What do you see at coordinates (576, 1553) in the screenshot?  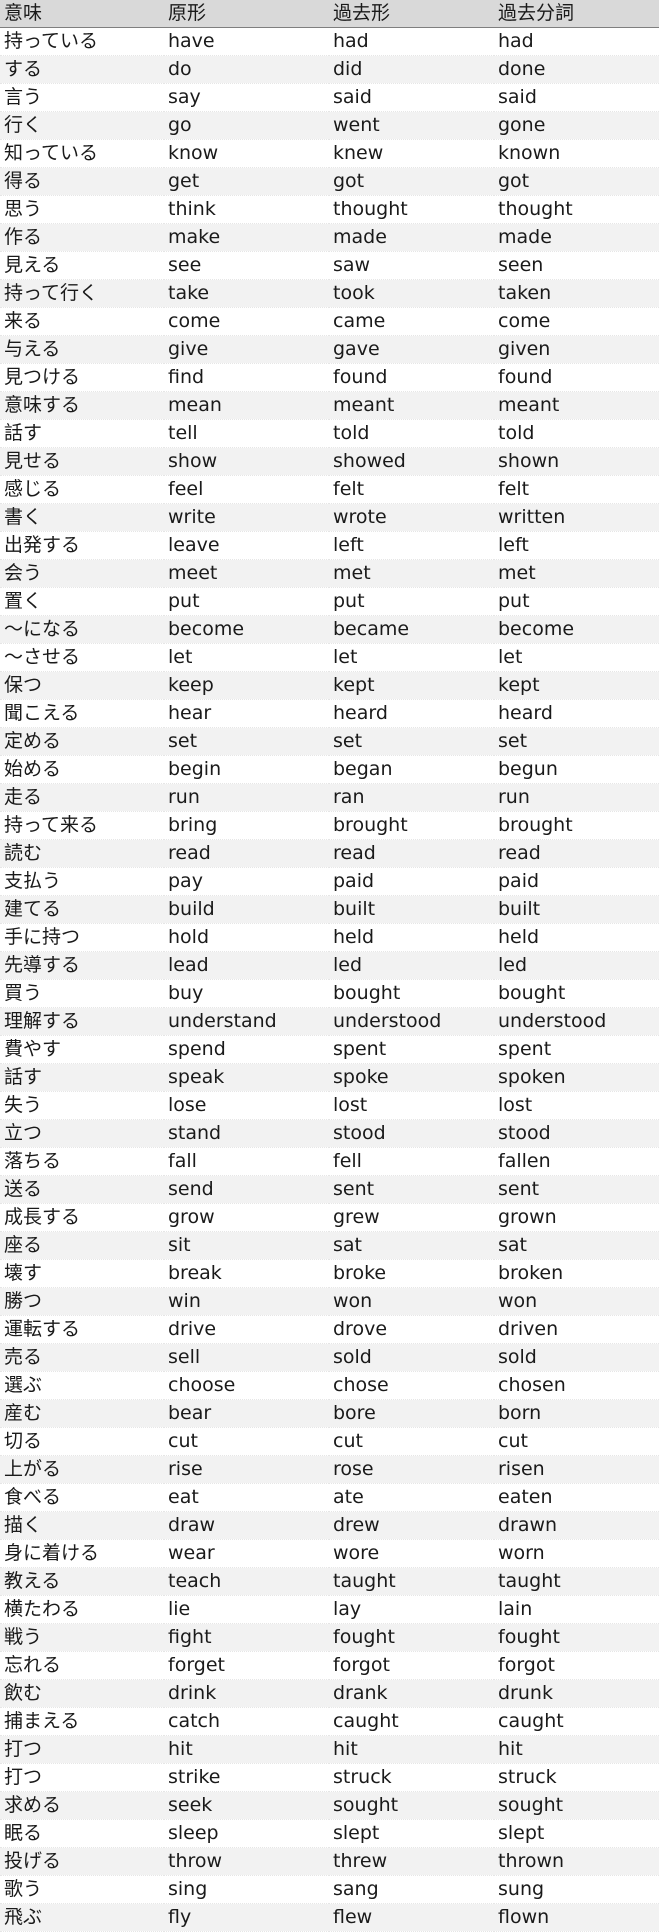 I see `cell-past-participle: worn` at bounding box center [576, 1553].